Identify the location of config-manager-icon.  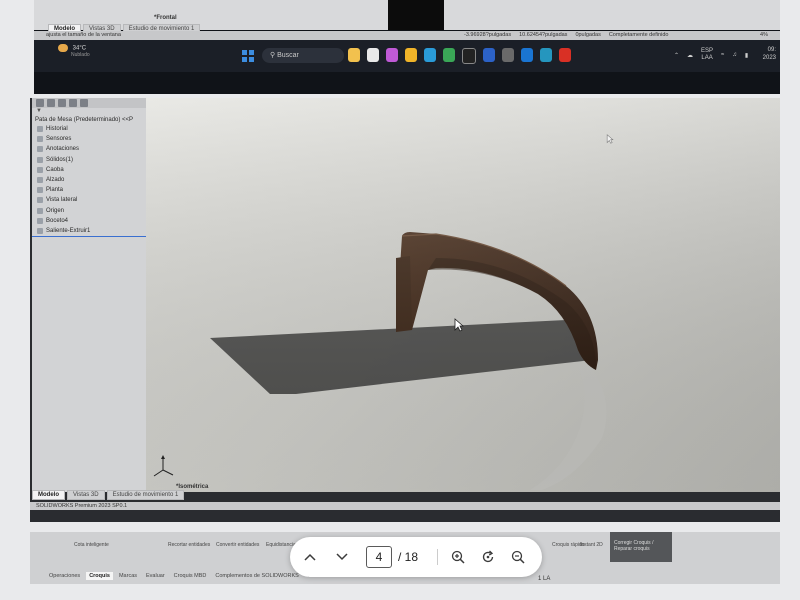
(62, 103).